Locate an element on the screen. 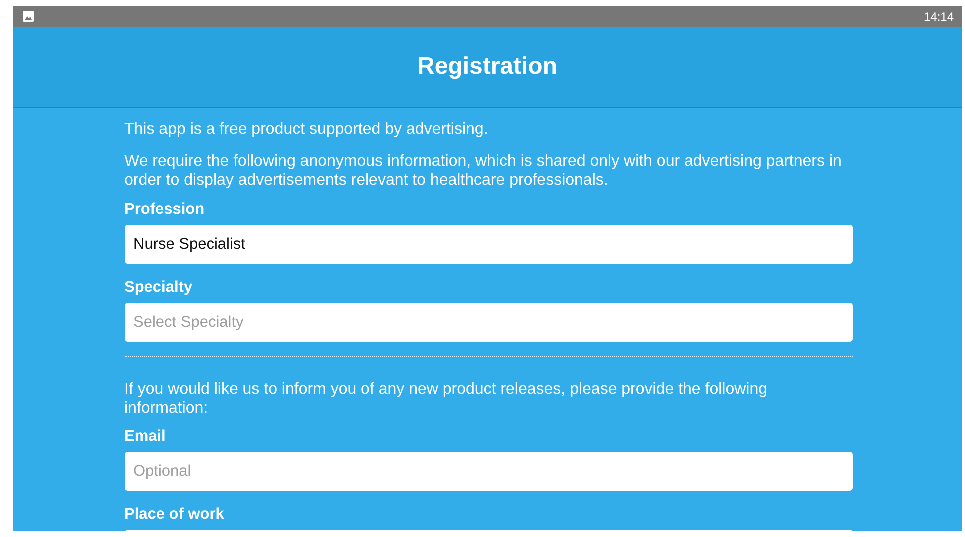 The width and height of the screenshot is (965, 537). field-label: Place of work is located at coordinates (175, 514).